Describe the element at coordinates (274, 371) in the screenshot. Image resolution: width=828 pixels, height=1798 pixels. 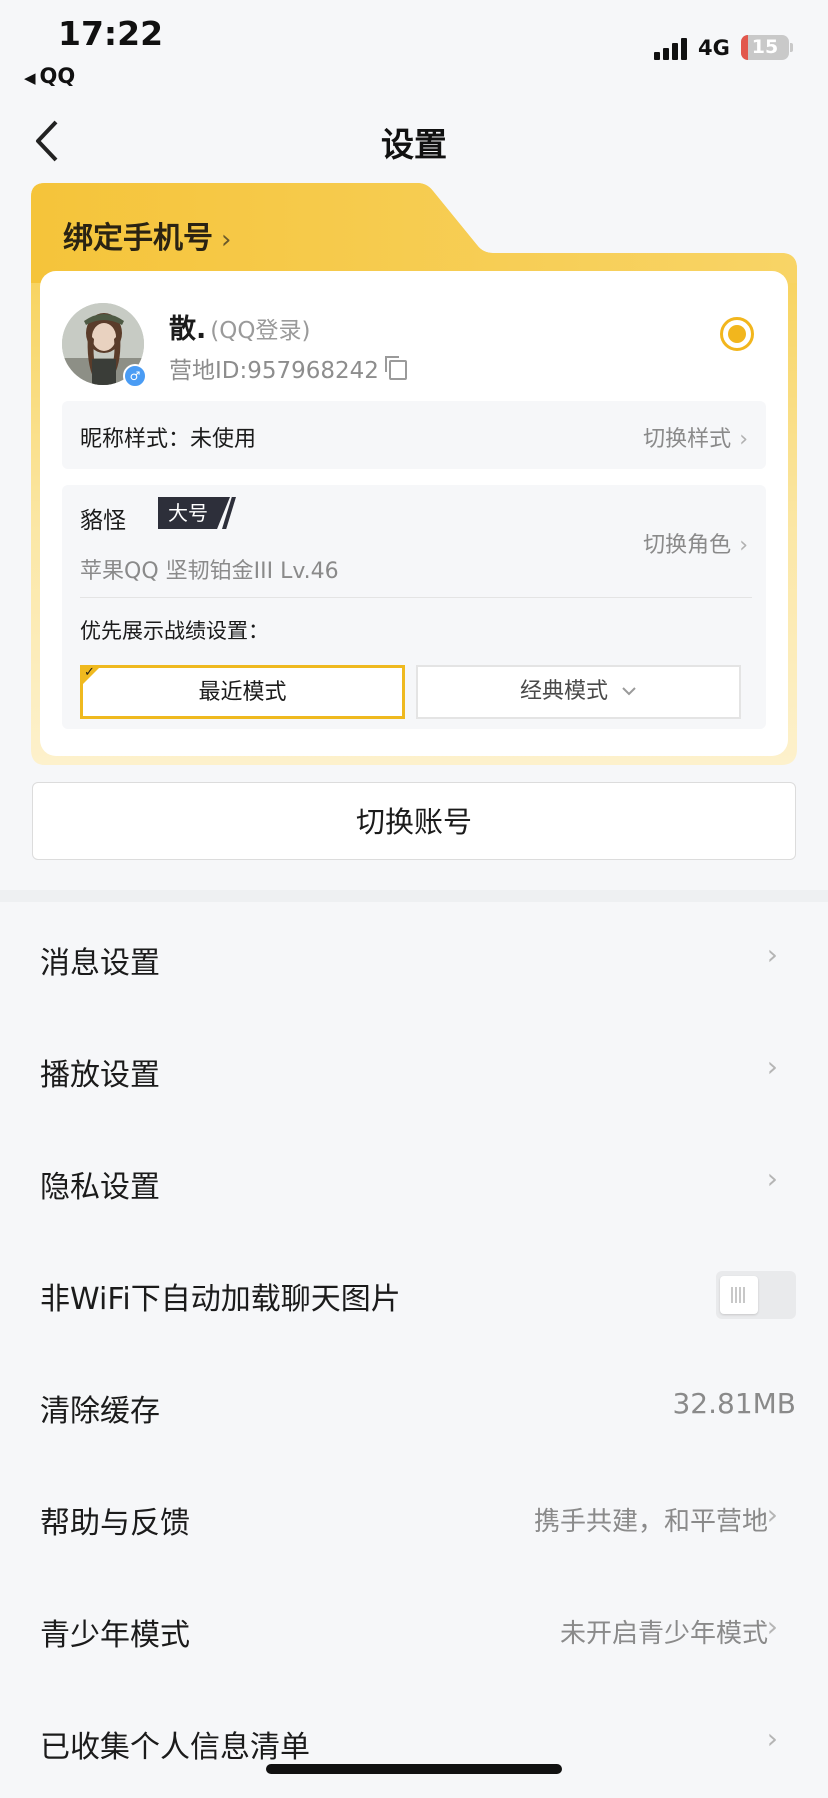
I see `camp-id-text: 营地ID:957968242` at that location.